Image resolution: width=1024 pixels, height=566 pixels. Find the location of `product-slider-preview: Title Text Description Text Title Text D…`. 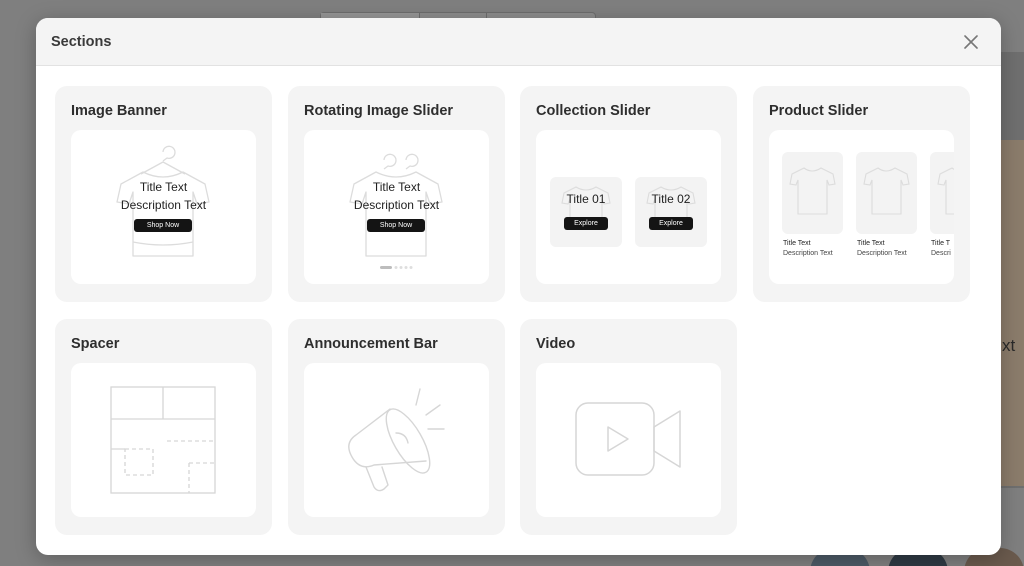

product-slider-preview: Title Text Description Text Title Text D… is located at coordinates (861, 207).